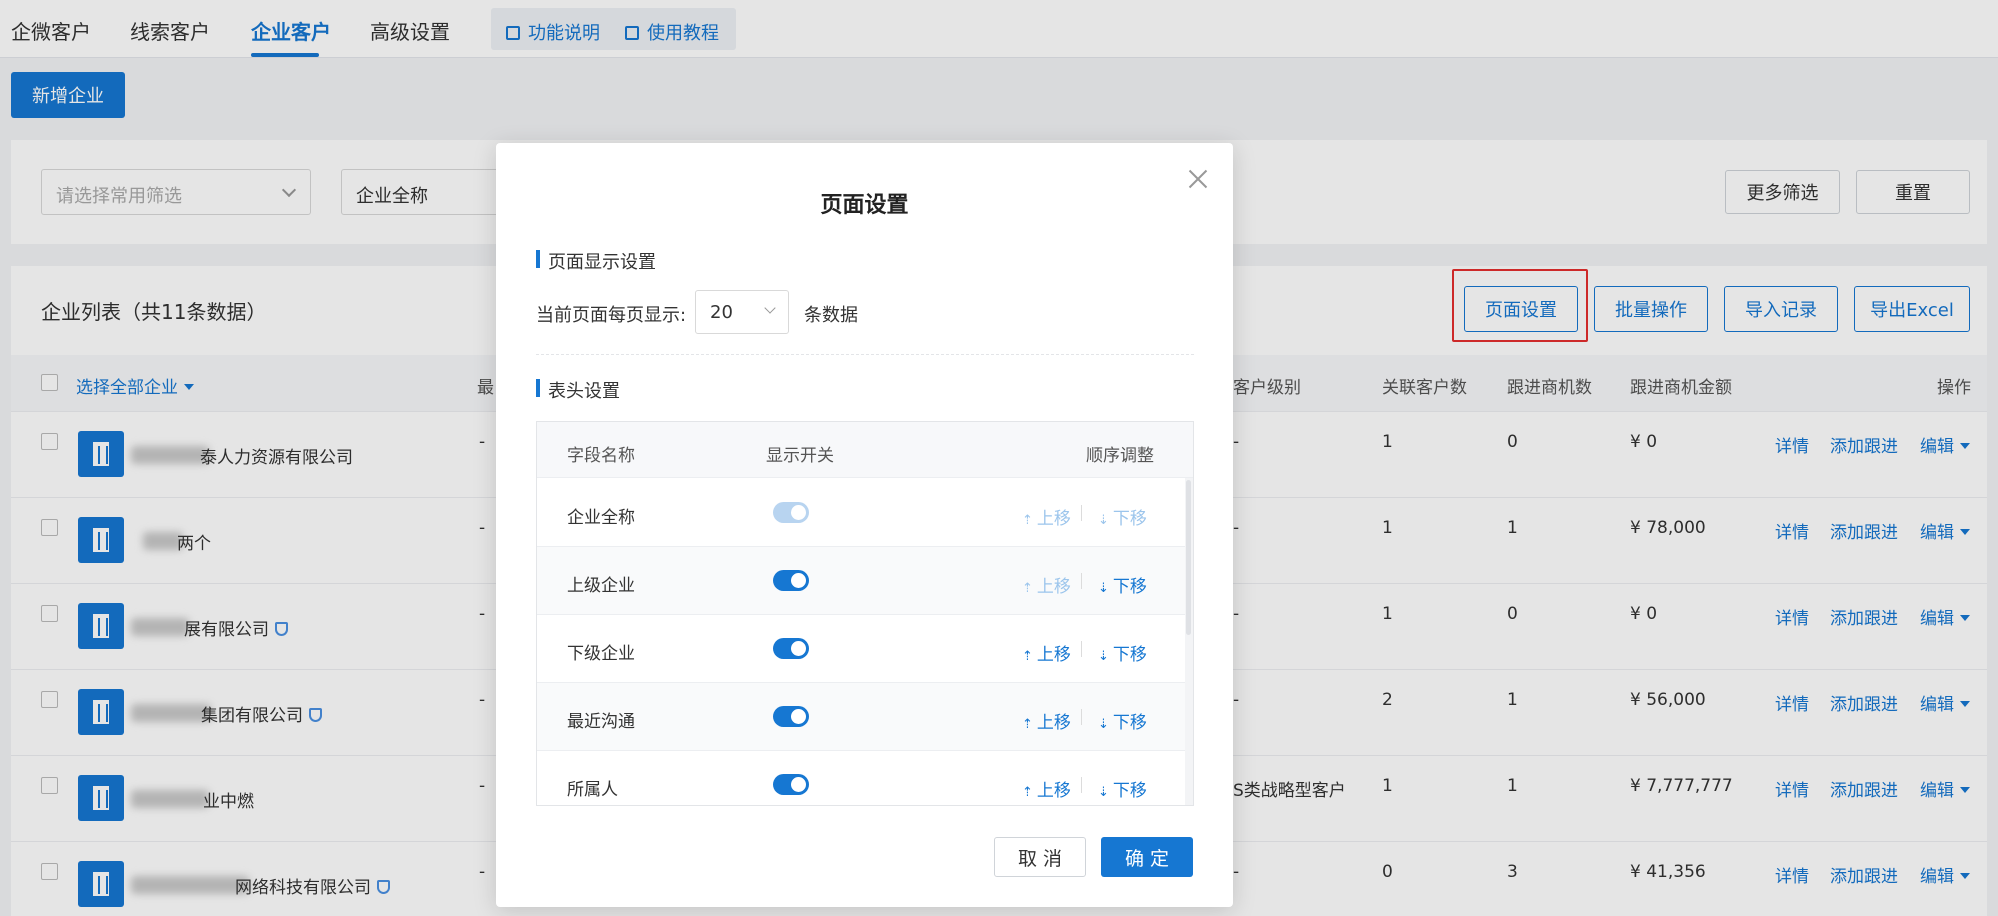 The height and width of the screenshot is (916, 1998). I want to click on toggle-header: 显示开关, so click(800, 456).